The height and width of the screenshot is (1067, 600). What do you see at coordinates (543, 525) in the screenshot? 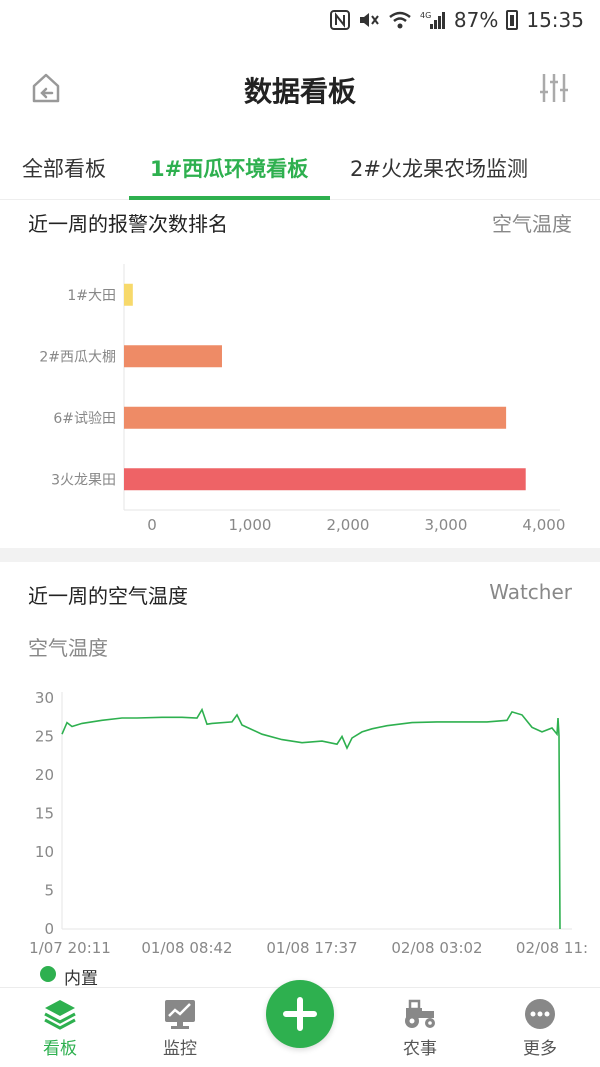
I see `x-tick-label: 4,000` at bounding box center [543, 525].